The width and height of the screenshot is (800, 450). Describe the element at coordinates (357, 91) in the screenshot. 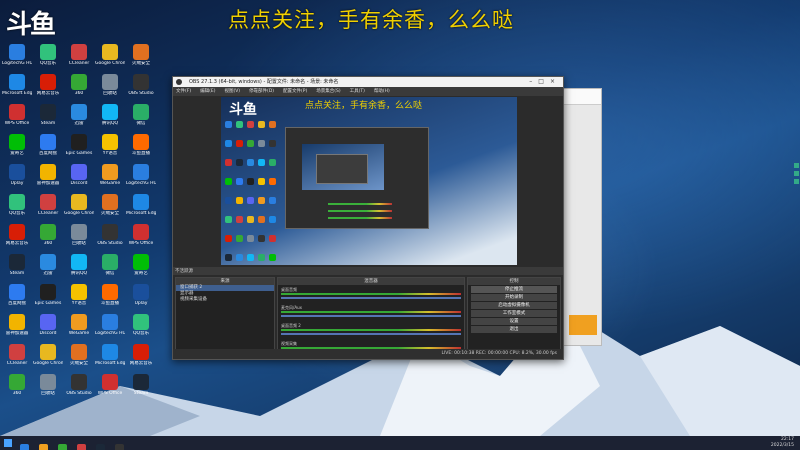

I see `obs-menu-item: 工具(T)` at that location.